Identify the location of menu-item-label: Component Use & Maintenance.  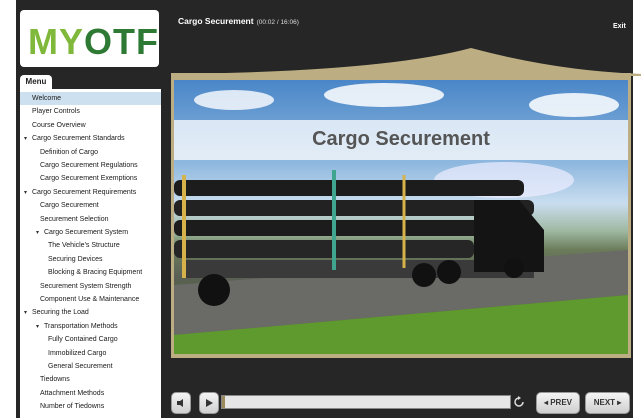
(90, 299).